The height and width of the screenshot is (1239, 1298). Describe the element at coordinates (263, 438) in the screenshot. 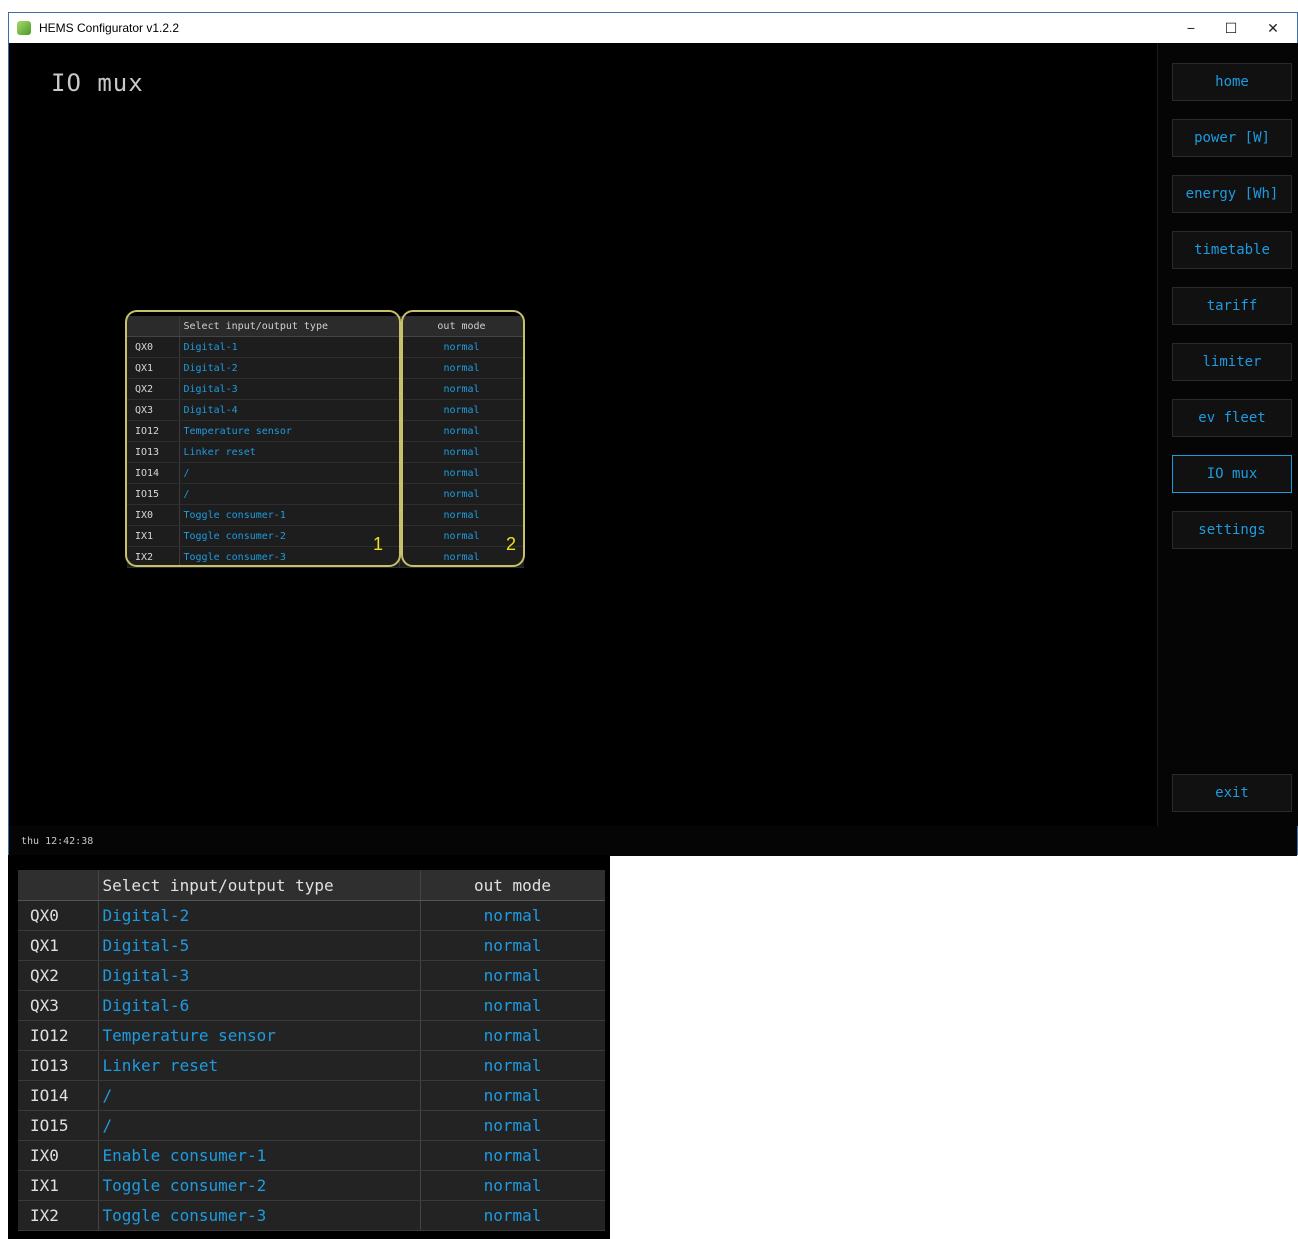

I see `type-column-outline` at that location.